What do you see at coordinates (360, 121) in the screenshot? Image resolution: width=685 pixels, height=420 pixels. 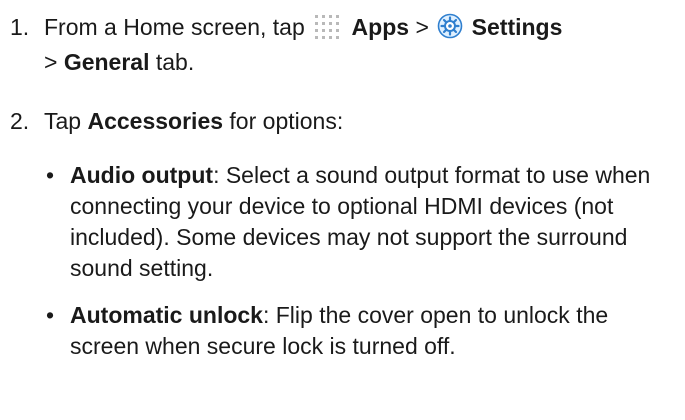 I see `step-text: Tap Accessories for options:` at bounding box center [360, 121].